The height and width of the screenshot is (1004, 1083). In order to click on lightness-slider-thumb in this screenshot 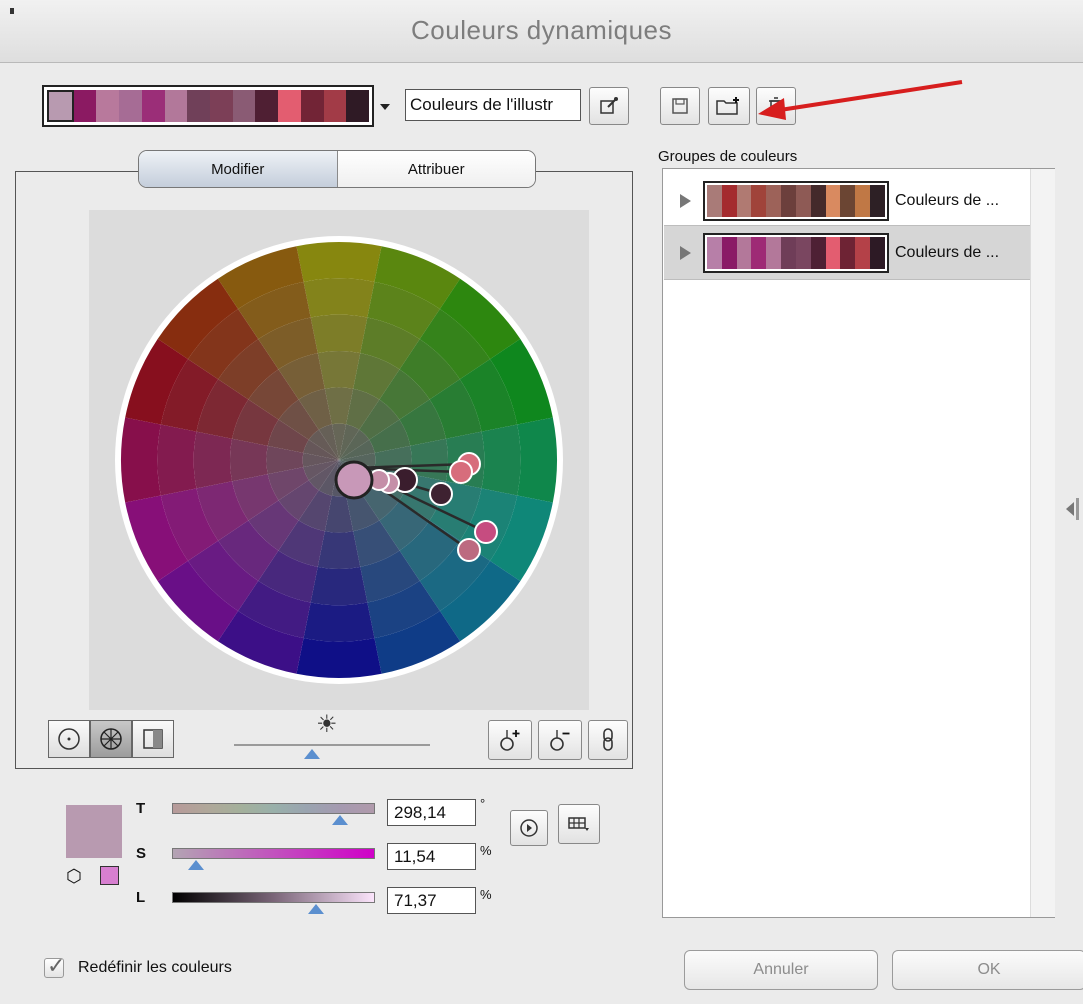, I will do `click(316, 909)`.